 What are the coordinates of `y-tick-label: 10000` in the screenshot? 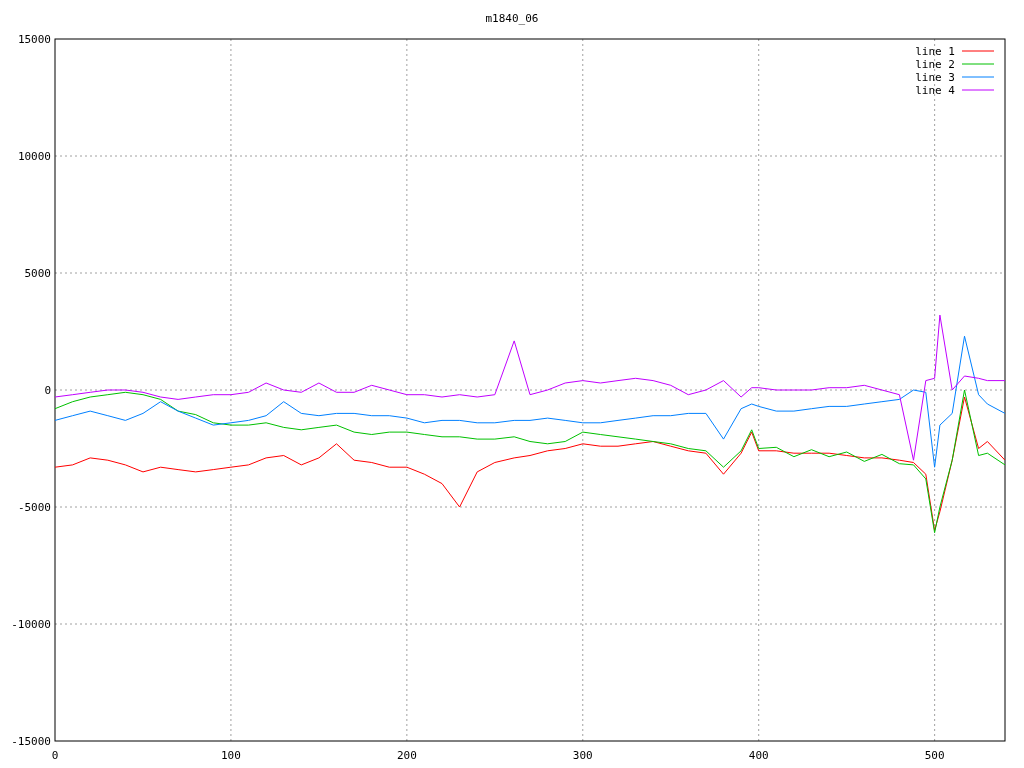 It's located at (34, 156).